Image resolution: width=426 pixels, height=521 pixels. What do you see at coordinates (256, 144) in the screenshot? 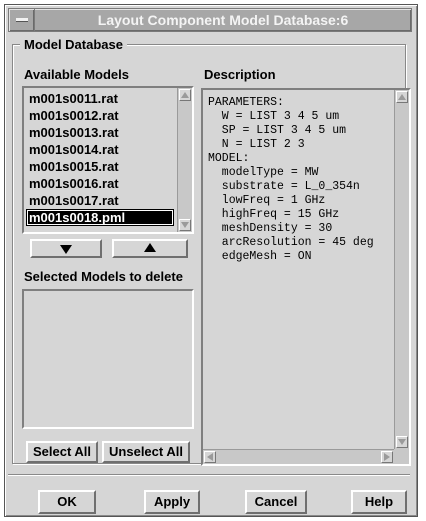
I see `description-line: N = LIST 2 3` at bounding box center [256, 144].